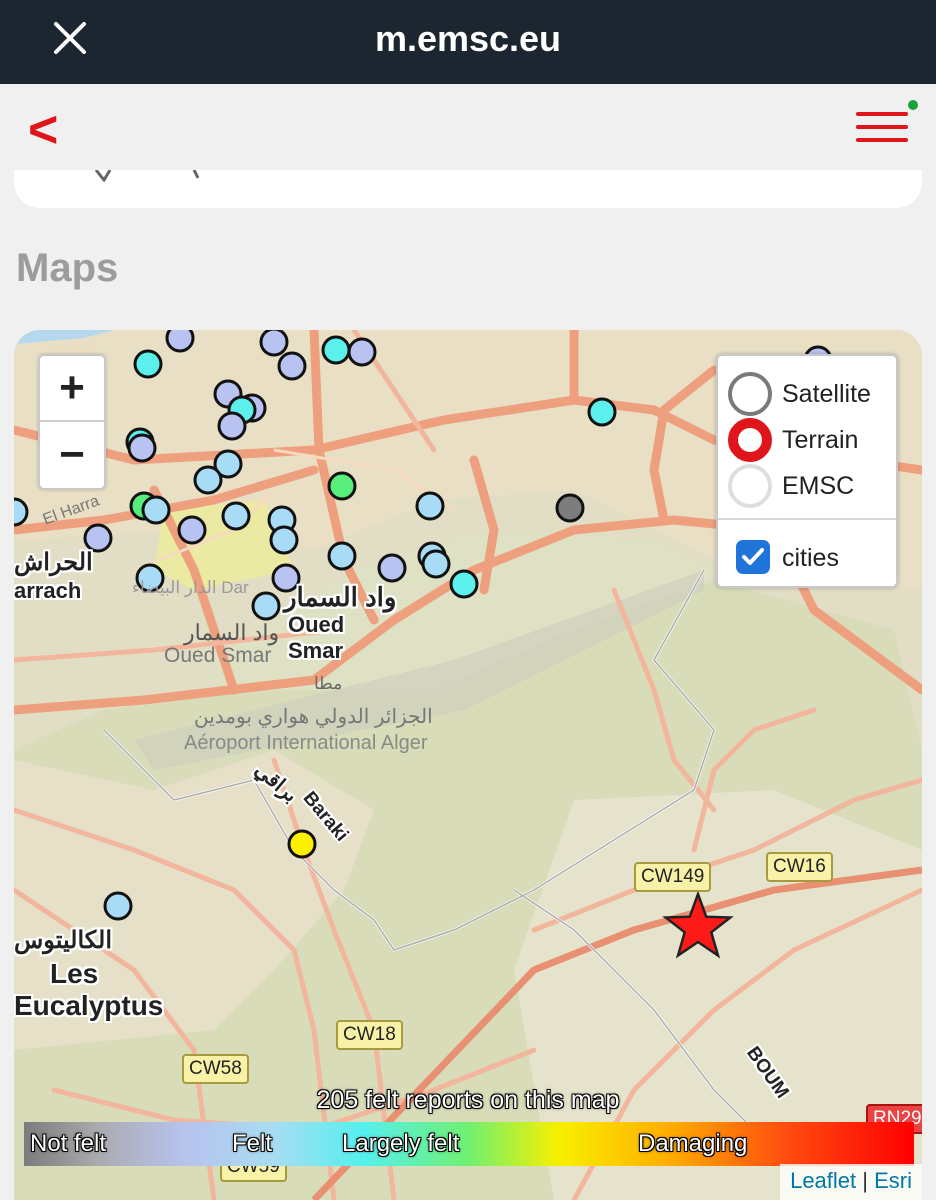  I want to click on terrain-radio, so click(750, 440).